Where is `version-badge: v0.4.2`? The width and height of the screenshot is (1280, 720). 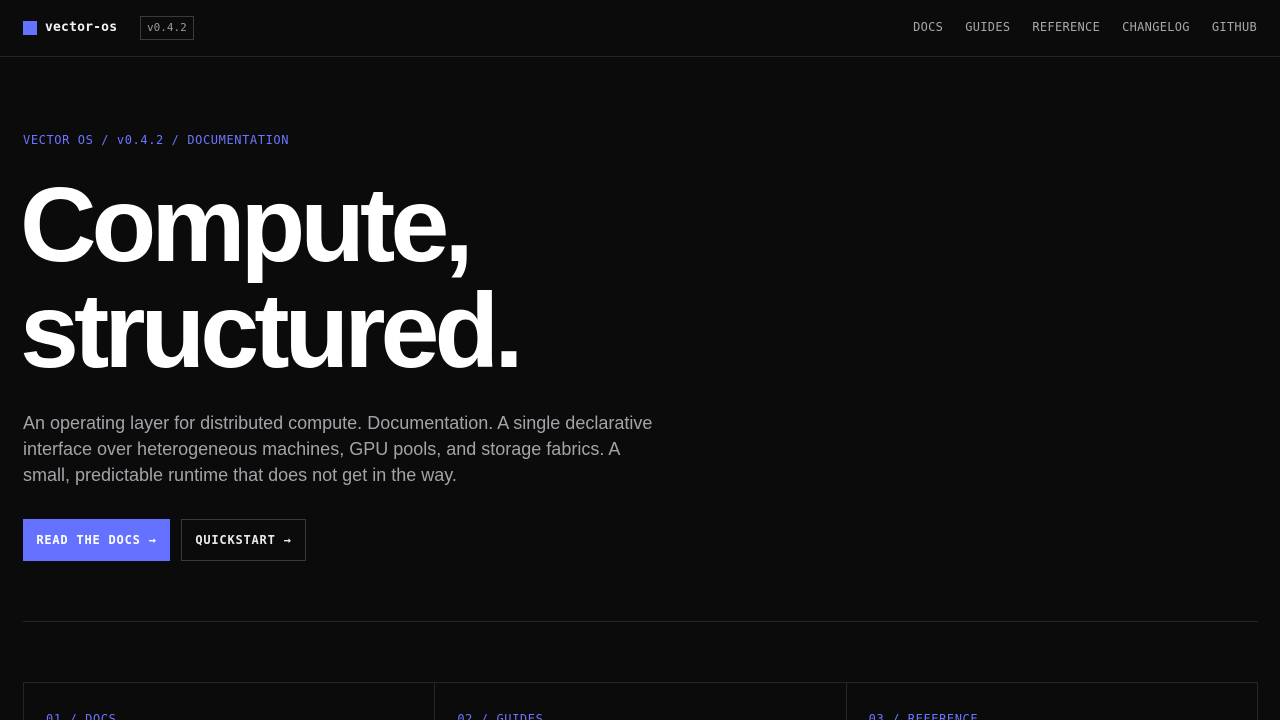 version-badge: v0.4.2 is located at coordinates (167, 28).